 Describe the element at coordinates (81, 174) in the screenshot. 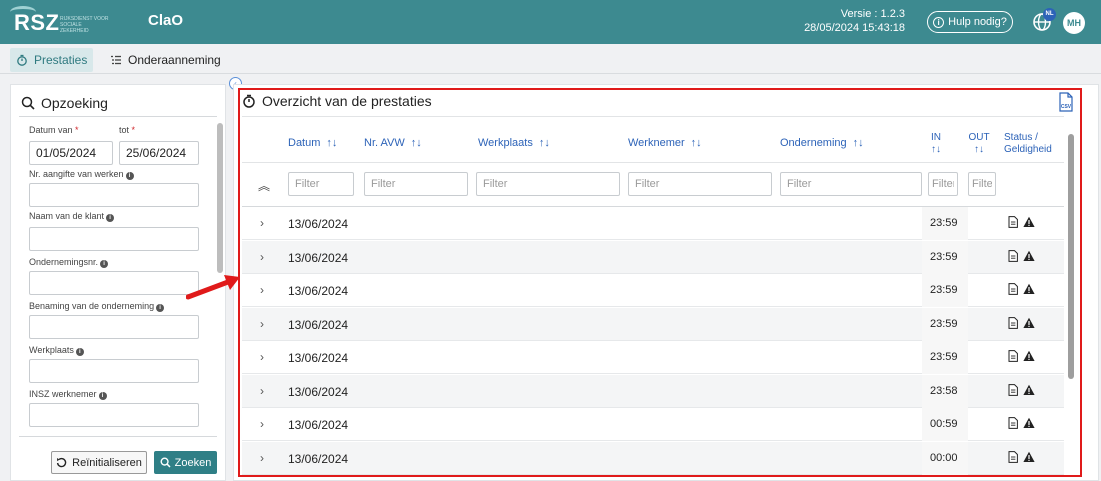

I see `field-label-aangifte: Nr. aangifte van werken i` at that location.